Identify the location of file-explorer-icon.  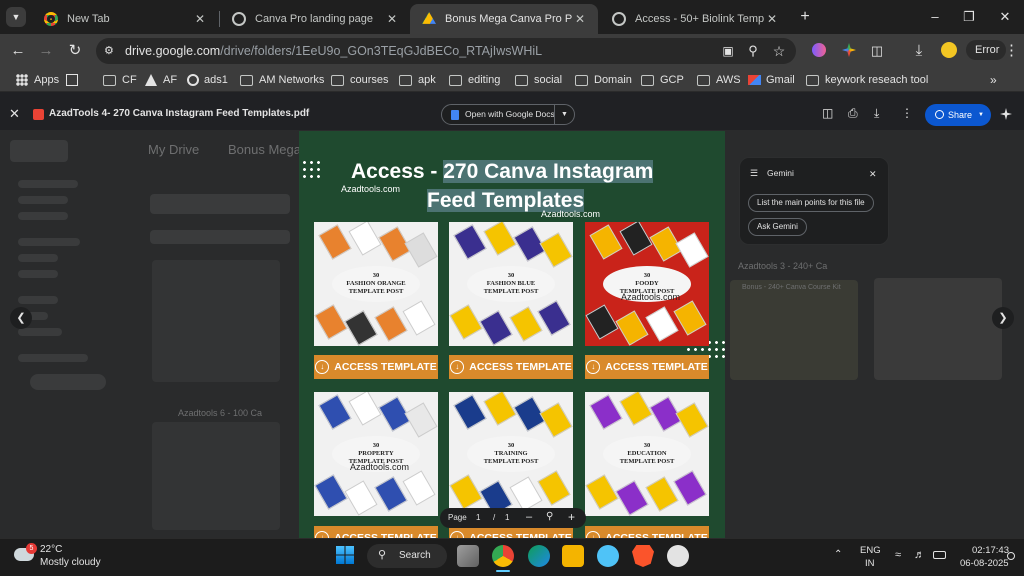
(573, 556).